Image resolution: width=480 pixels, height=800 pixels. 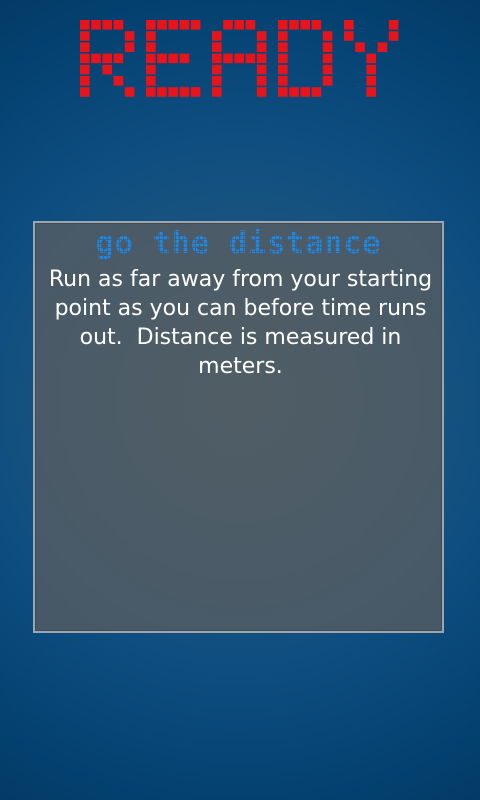 I want to click on ready-letter-a, so click(x=239, y=58).